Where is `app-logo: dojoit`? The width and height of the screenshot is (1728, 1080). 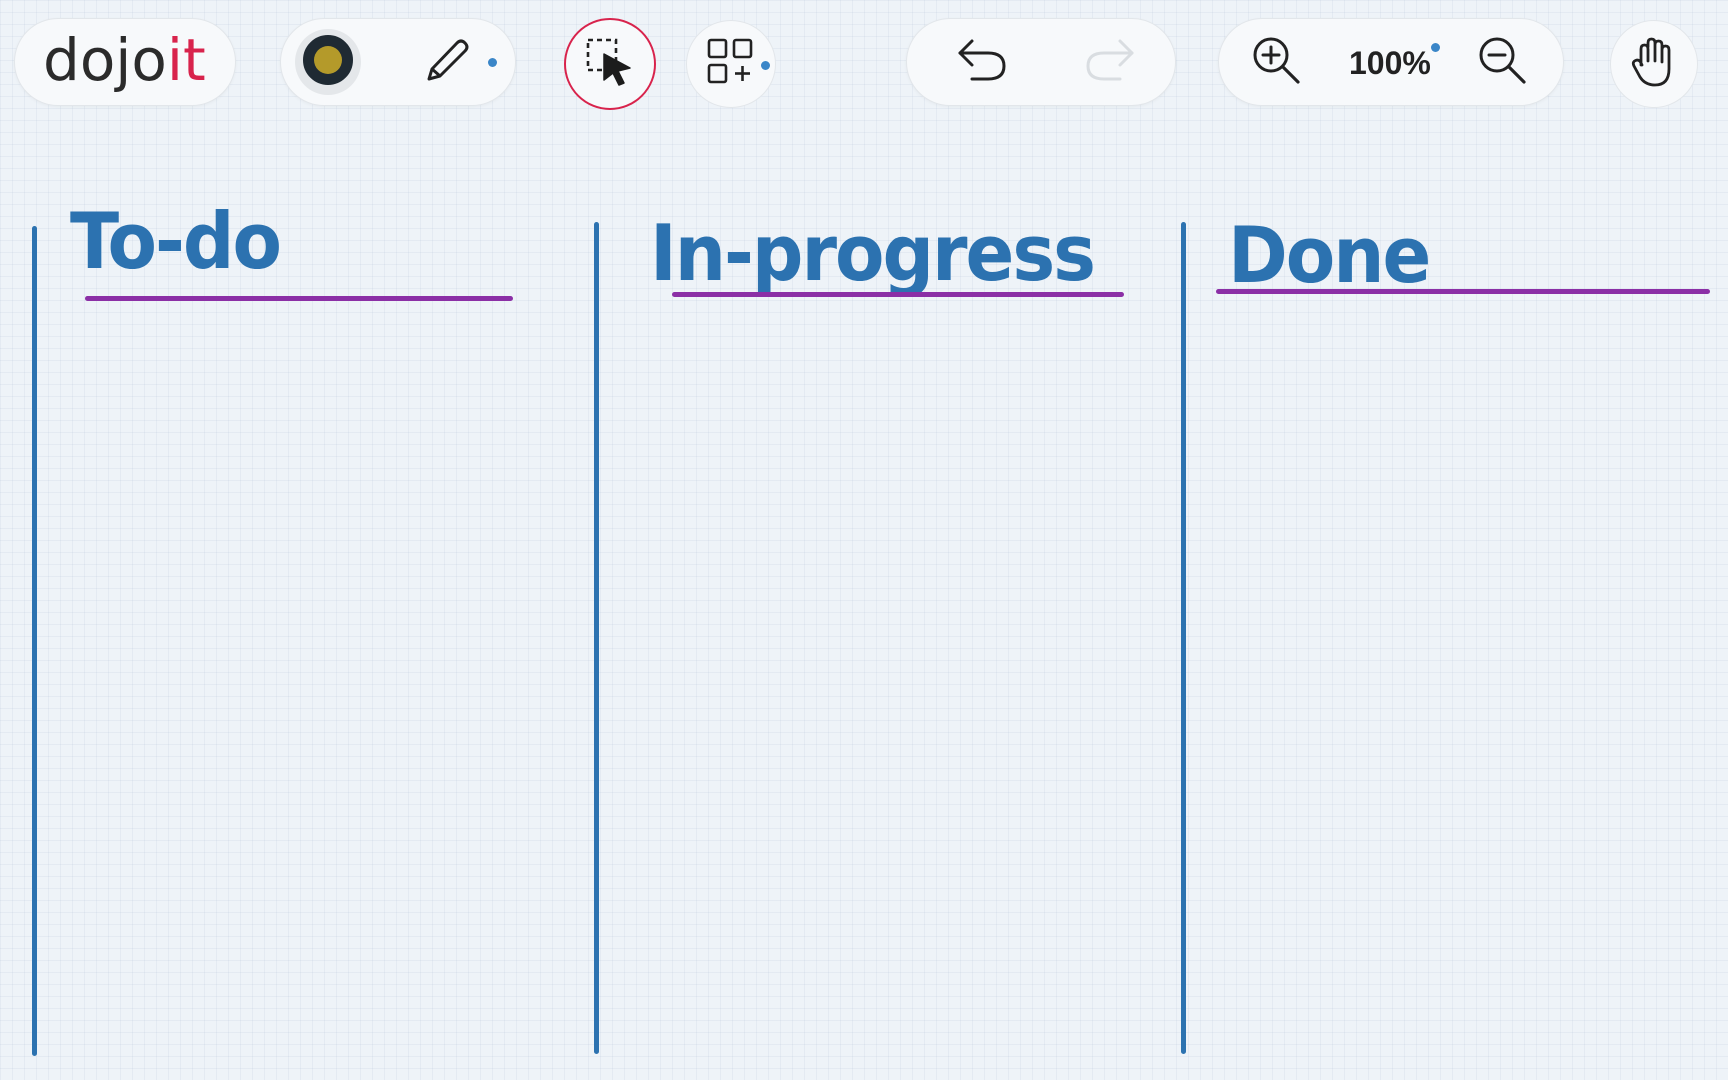
app-logo: dojoit is located at coordinates (124, 60).